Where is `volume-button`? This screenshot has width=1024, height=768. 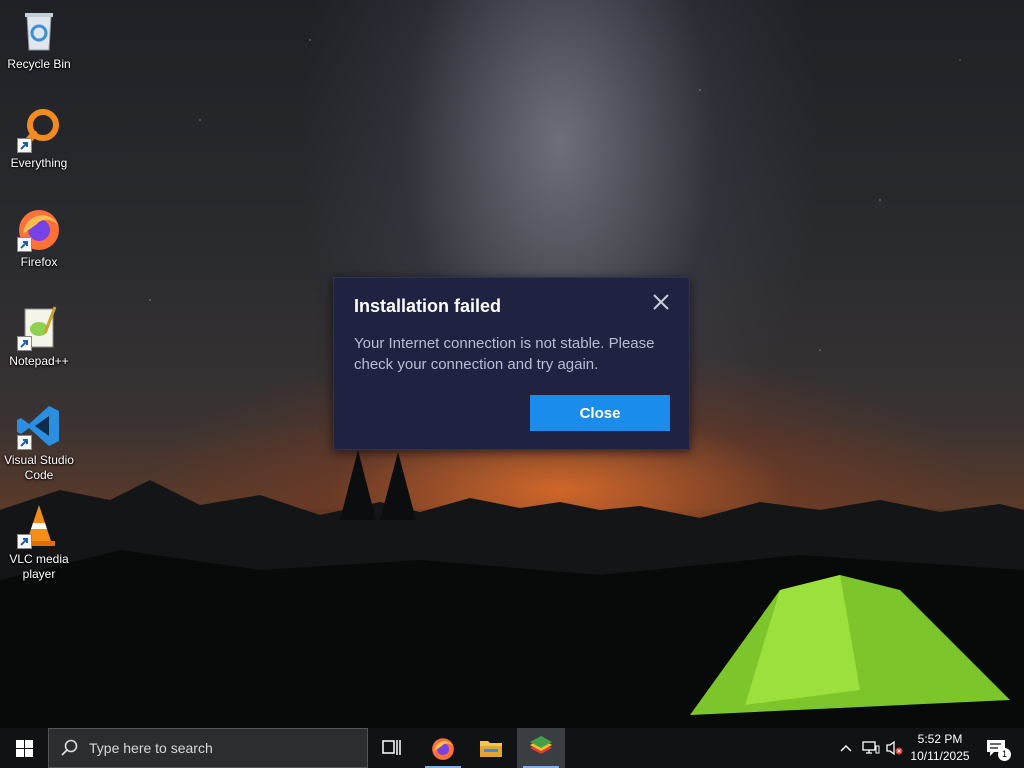
volume-button is located at coordinates (894, 748).